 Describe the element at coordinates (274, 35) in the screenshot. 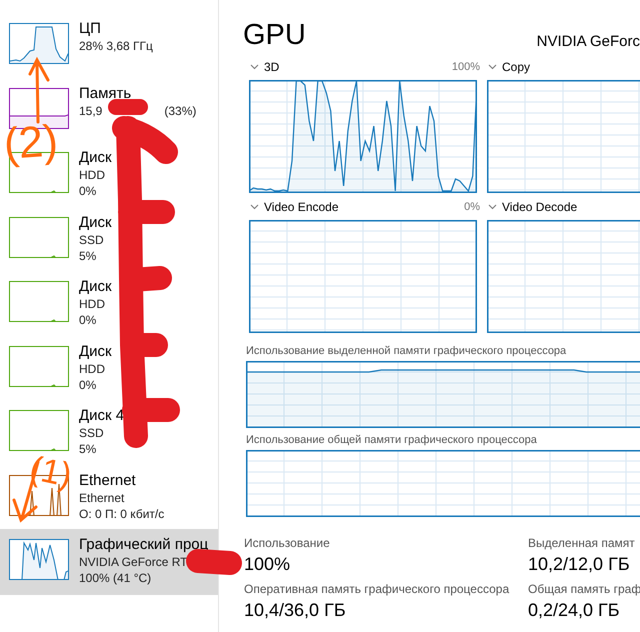

I see `page-title: GPU` at that location.